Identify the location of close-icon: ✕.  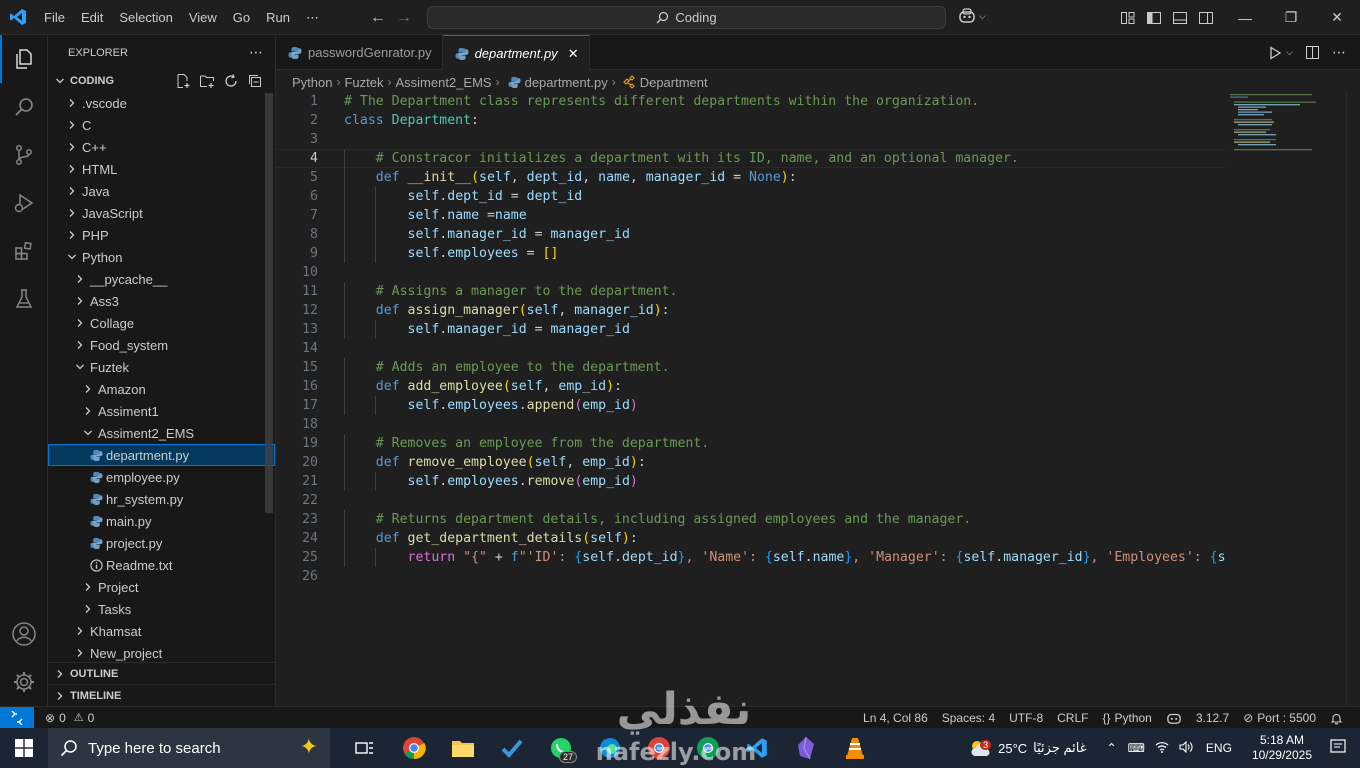
(1337, 17).